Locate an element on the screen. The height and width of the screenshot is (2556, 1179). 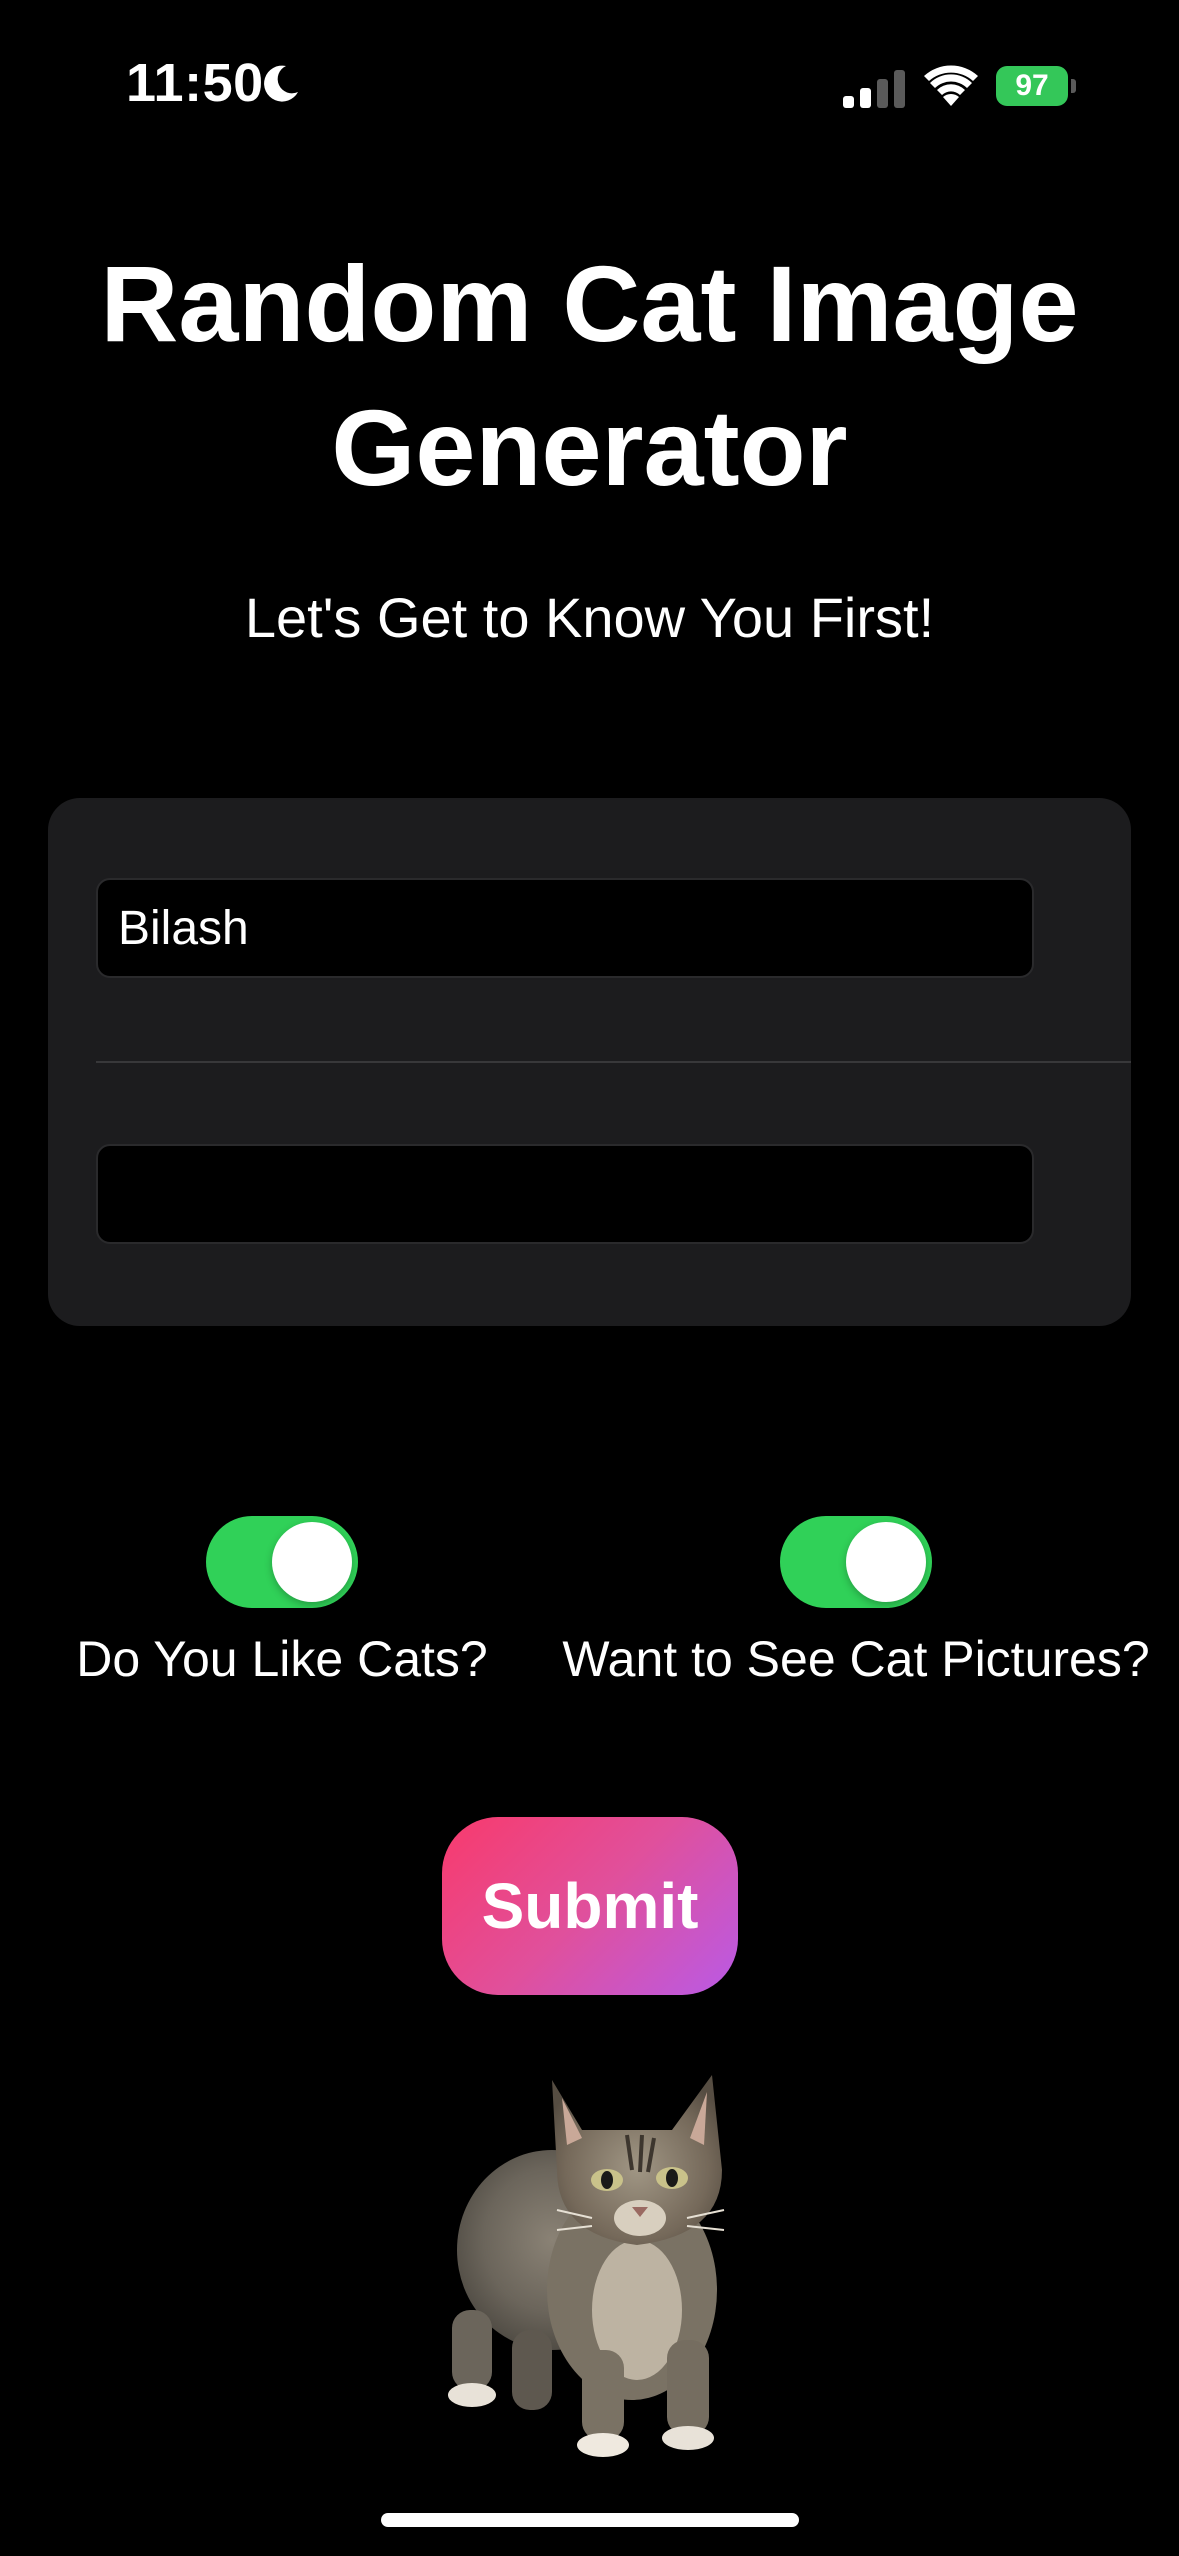
name-field is located at coordinates (565, 928).